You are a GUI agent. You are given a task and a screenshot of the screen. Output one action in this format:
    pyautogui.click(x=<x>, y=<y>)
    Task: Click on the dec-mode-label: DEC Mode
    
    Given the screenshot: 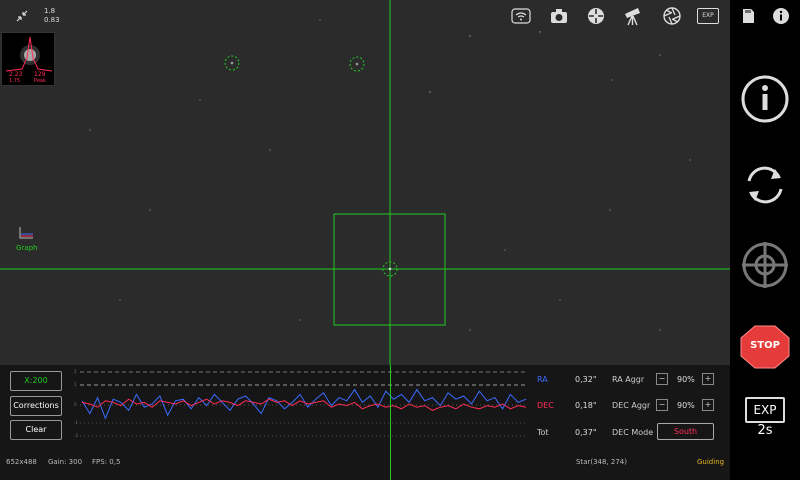 What is the action you would take?
    pyautogui.click(x=633, y=432)
    